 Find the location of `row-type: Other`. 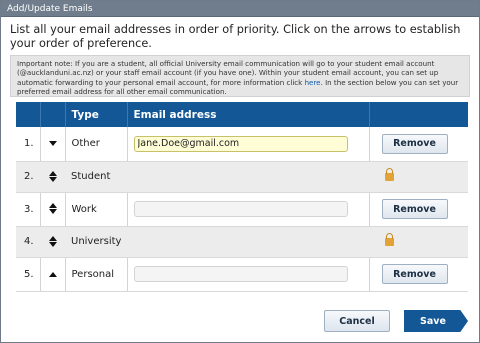

row-type: Other is located at coordinates (96, 144).